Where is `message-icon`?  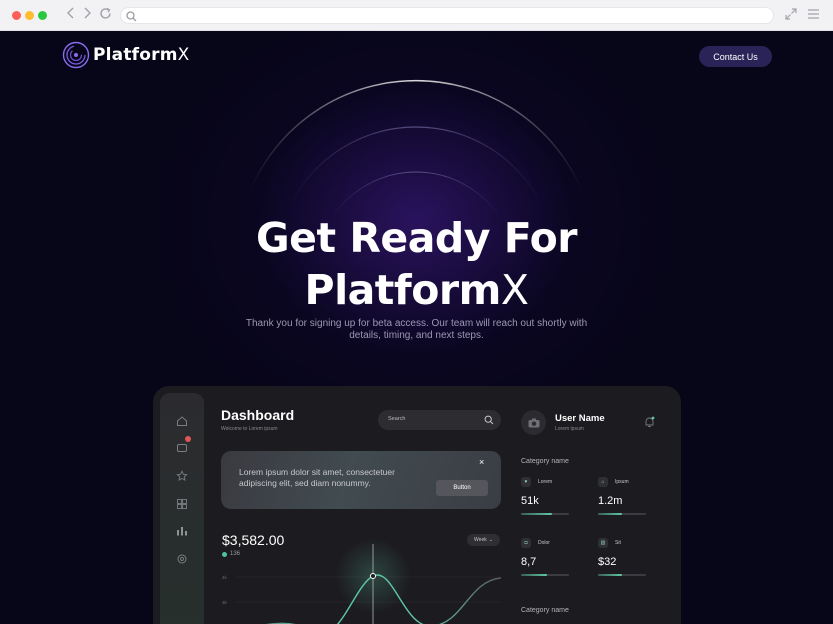
message-icon is located at coordinates (182, 448).